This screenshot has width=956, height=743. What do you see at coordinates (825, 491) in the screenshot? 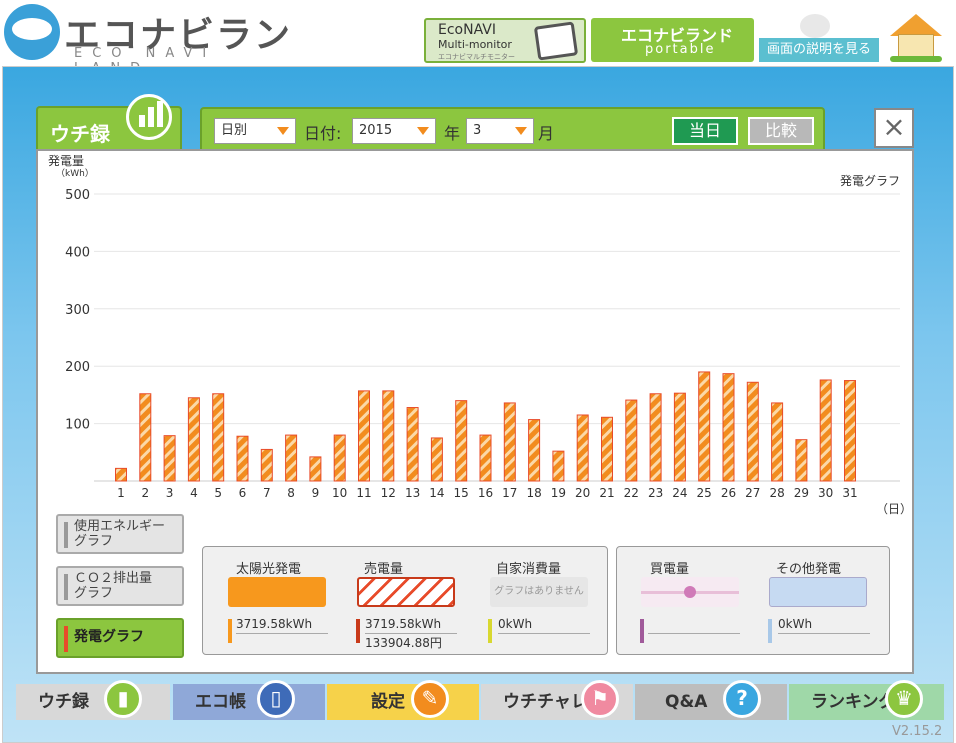
I see `x-tick-label: 30` at bounding box center [825, 491].